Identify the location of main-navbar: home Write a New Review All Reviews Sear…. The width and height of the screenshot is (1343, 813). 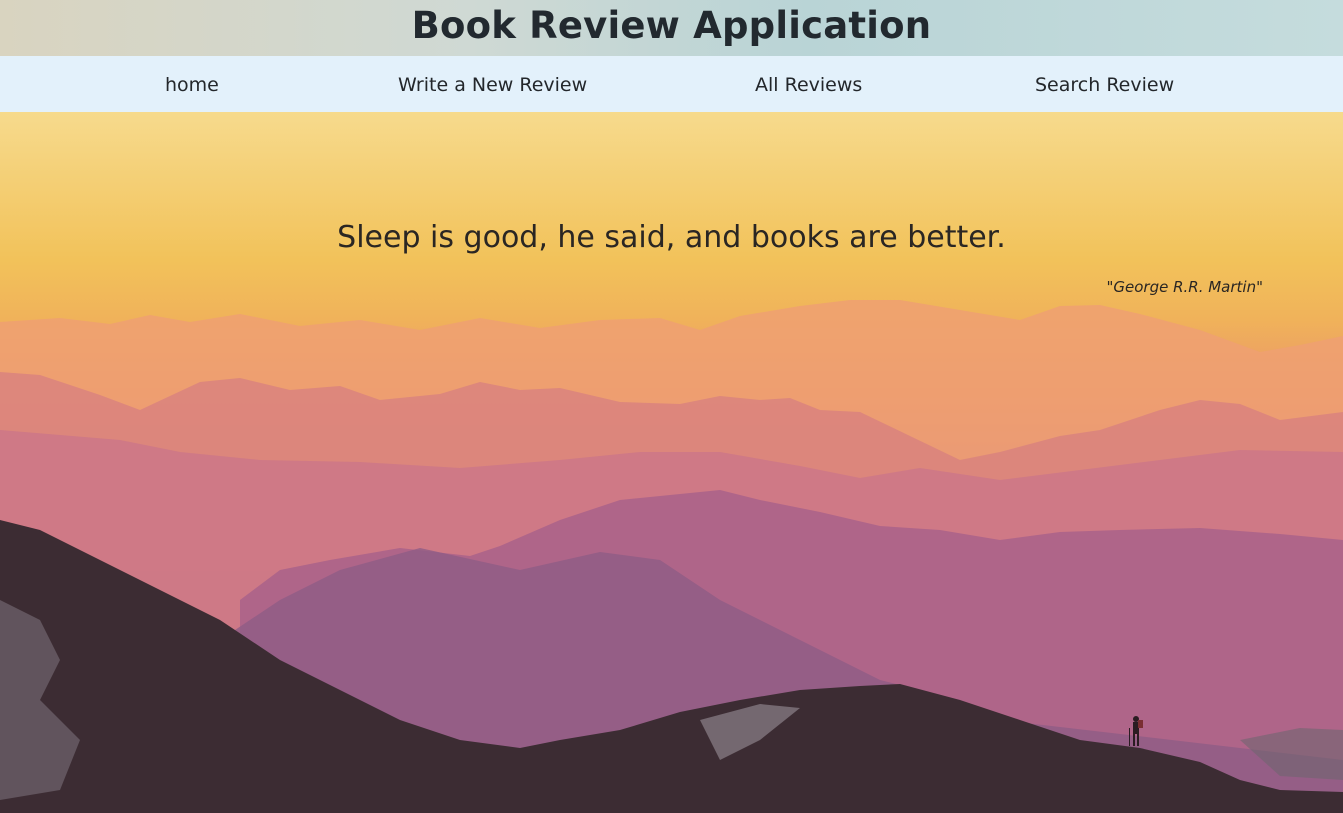
(671, 84).